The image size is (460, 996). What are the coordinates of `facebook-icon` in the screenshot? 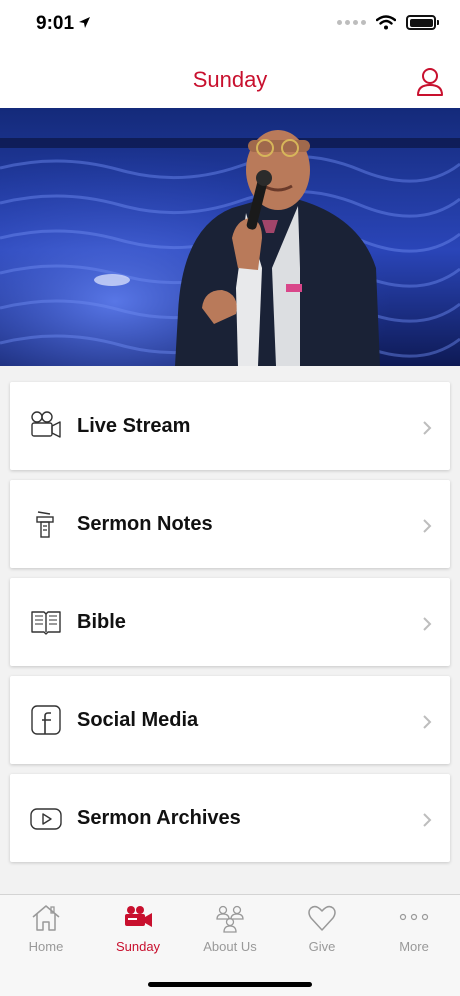 It's located at (46, 720).